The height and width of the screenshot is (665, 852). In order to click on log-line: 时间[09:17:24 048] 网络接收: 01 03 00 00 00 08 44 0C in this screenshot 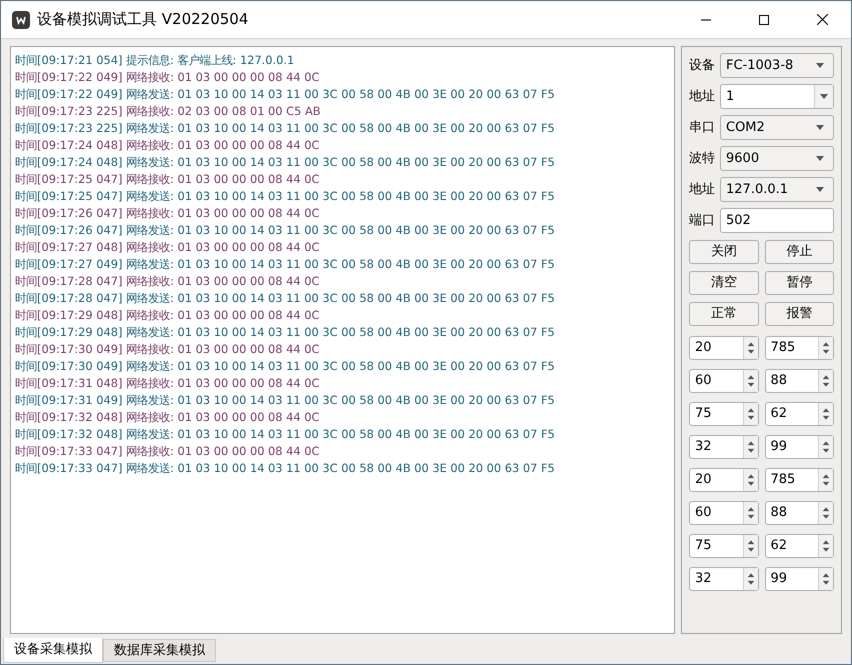, I will do `click(167, 145)`.